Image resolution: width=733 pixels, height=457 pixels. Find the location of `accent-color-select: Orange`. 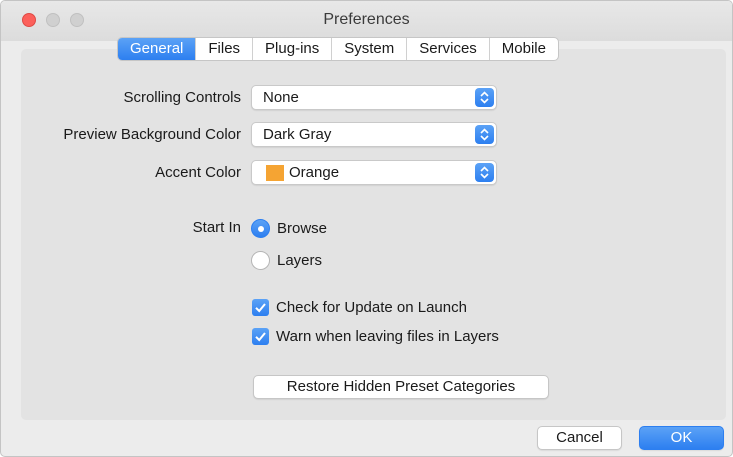

accent-color-select: Orange is located at coordinates (374, 172).